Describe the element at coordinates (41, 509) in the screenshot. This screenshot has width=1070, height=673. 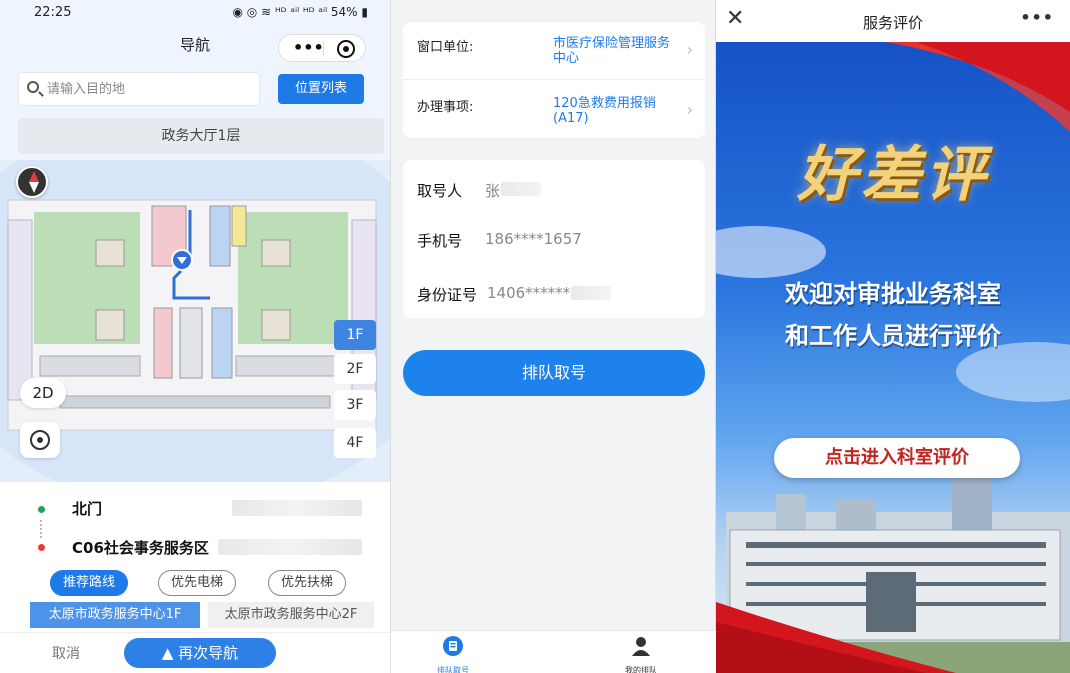
I see `start-dot-icon` at that location.